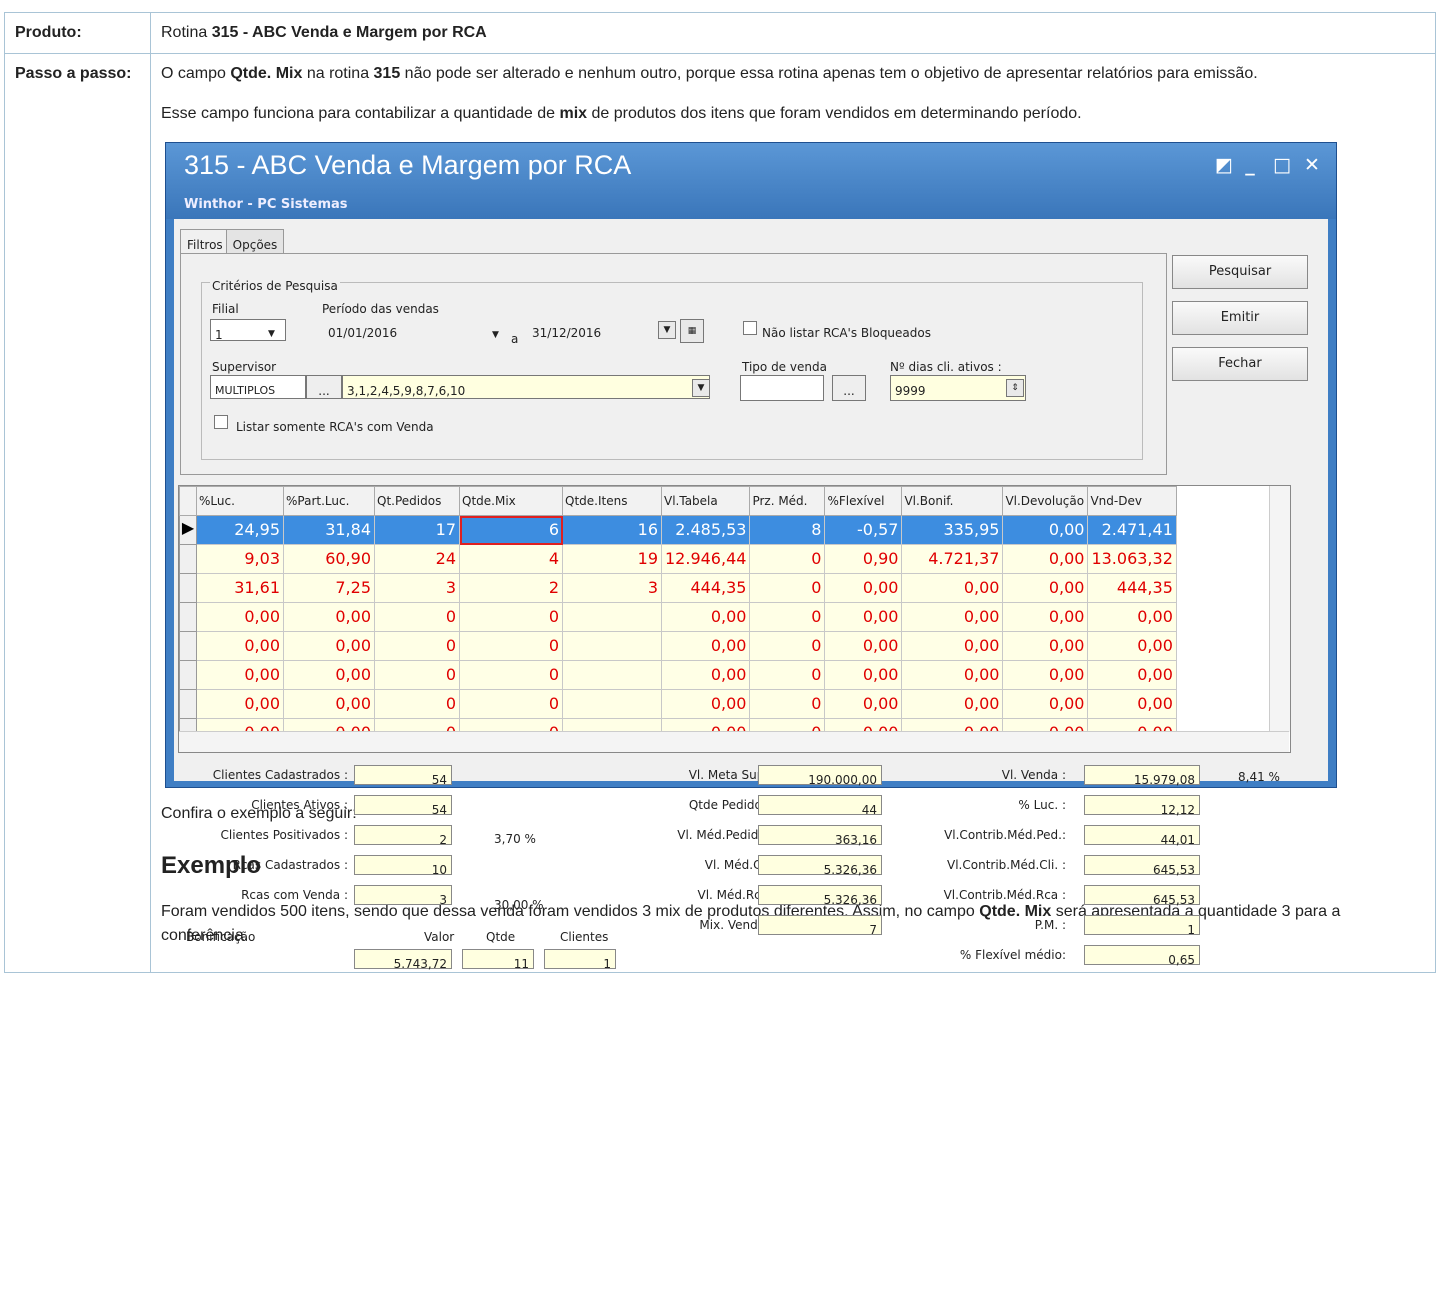 Image resolution: width=1437 pixels, height=1310 pixels. Describe the element at coordinates (329, 501) in the screenshot. I see `grid-column-header: %Part.Luc.` at that location.